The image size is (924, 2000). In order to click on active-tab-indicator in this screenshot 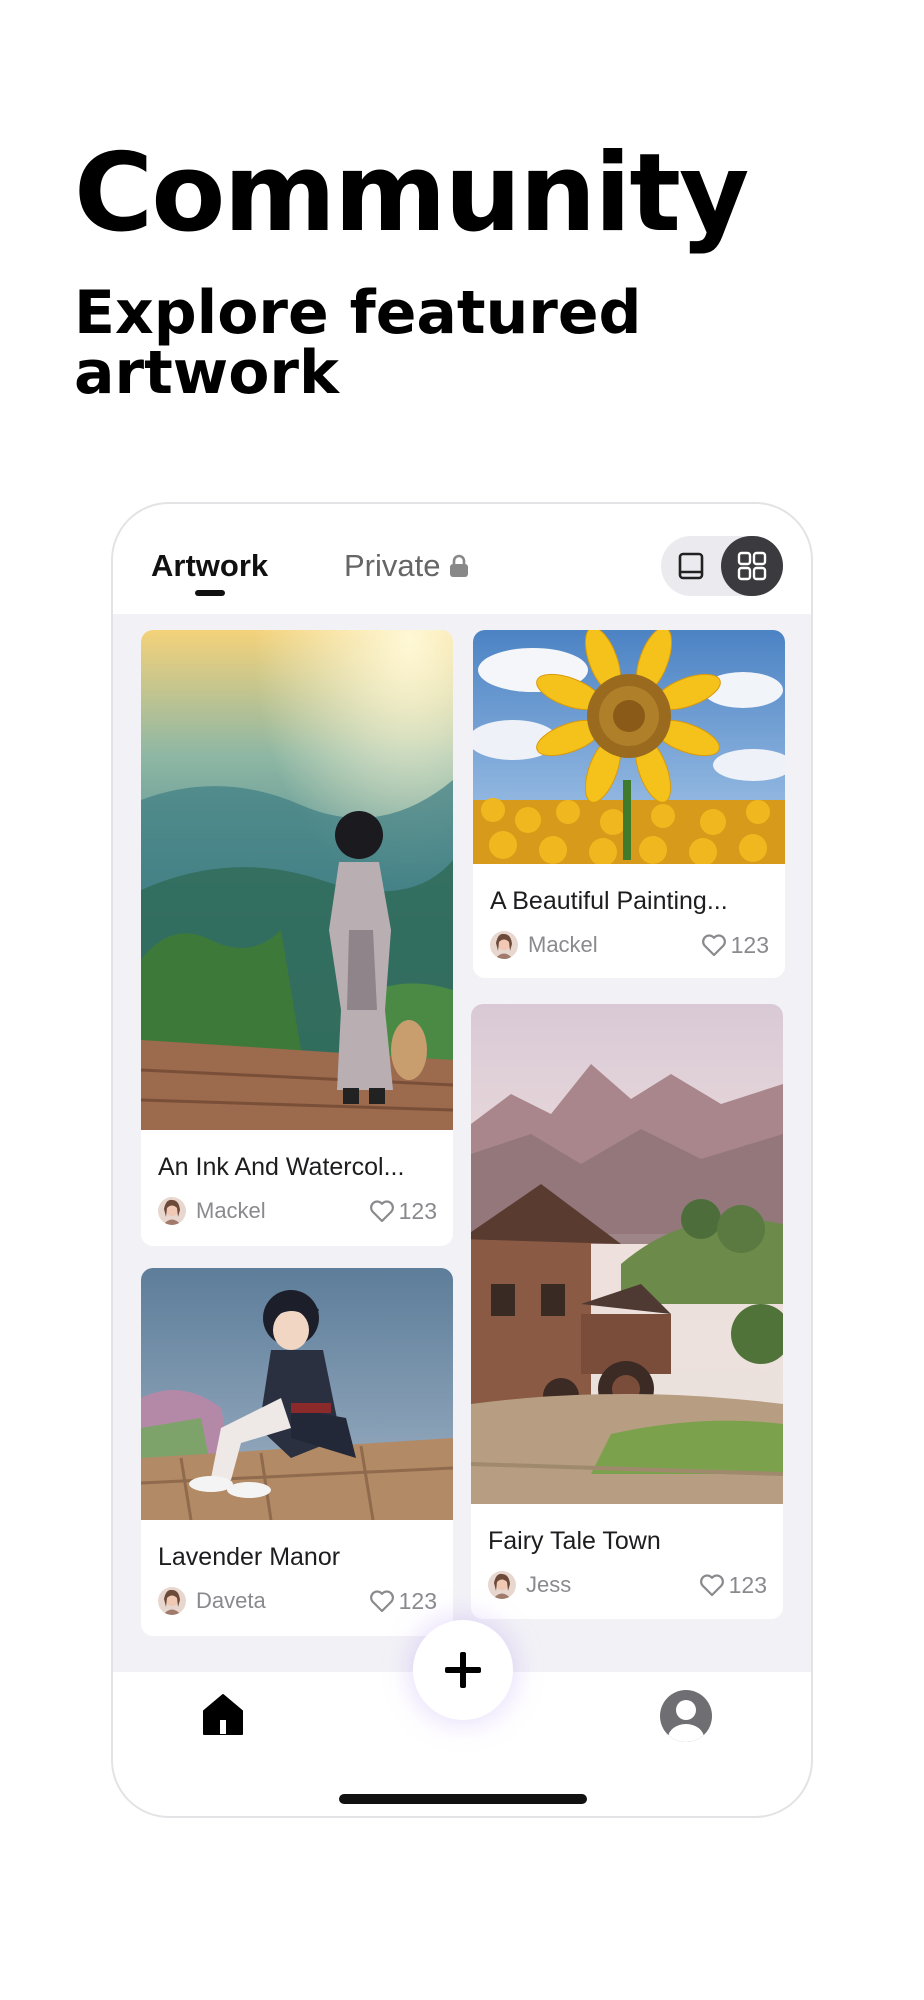, I will do `click(210, 593)`.